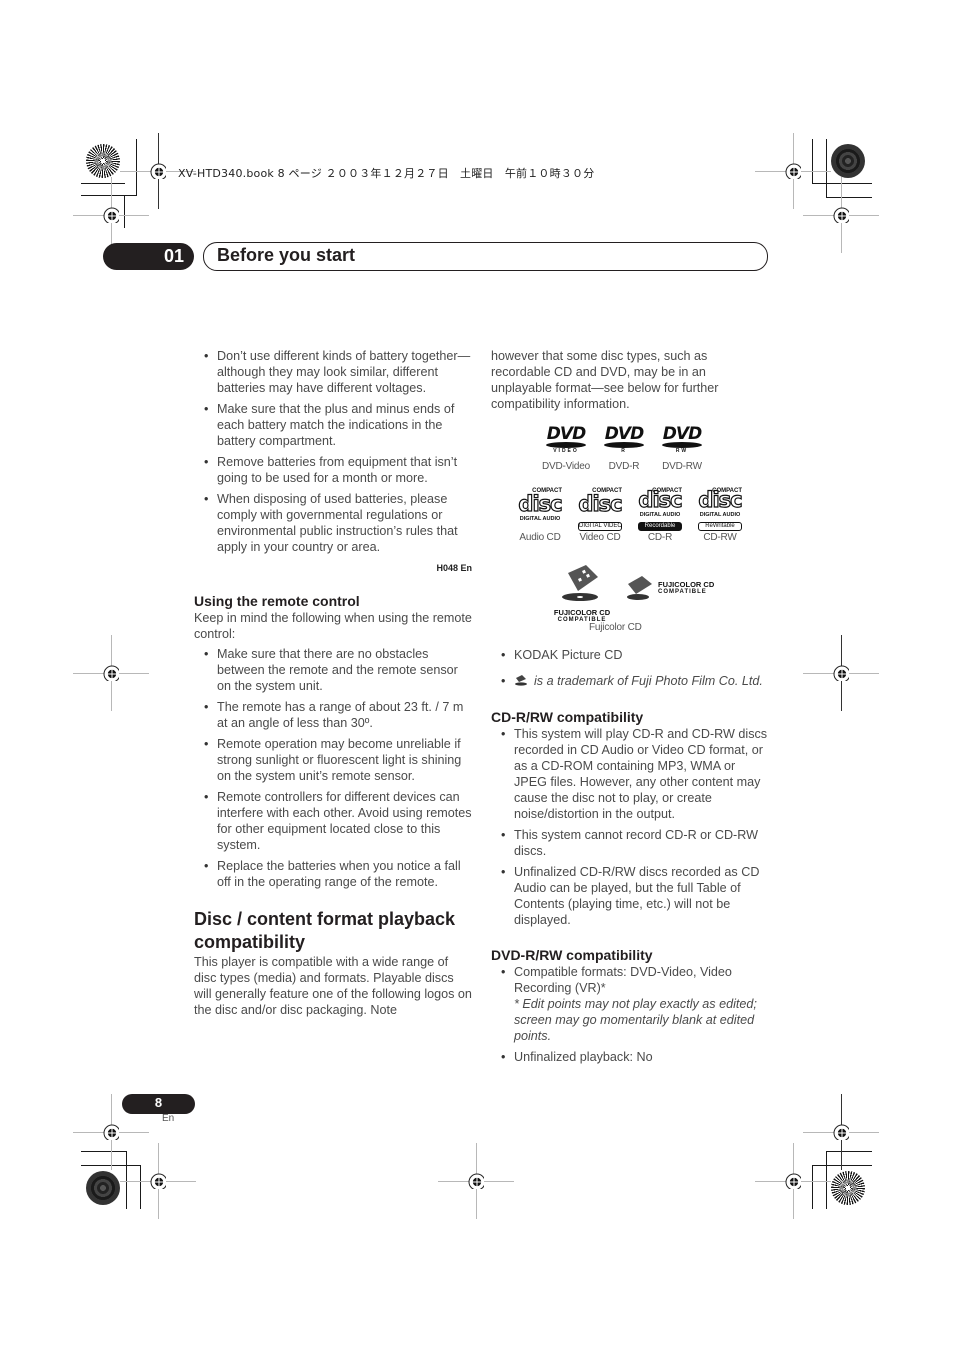 The height and width of the screenshot is (1351, 954). I want to click on compact-disc-logo-icon: COMPACT disc DIGITAL VIDEO, so click(600, 509).